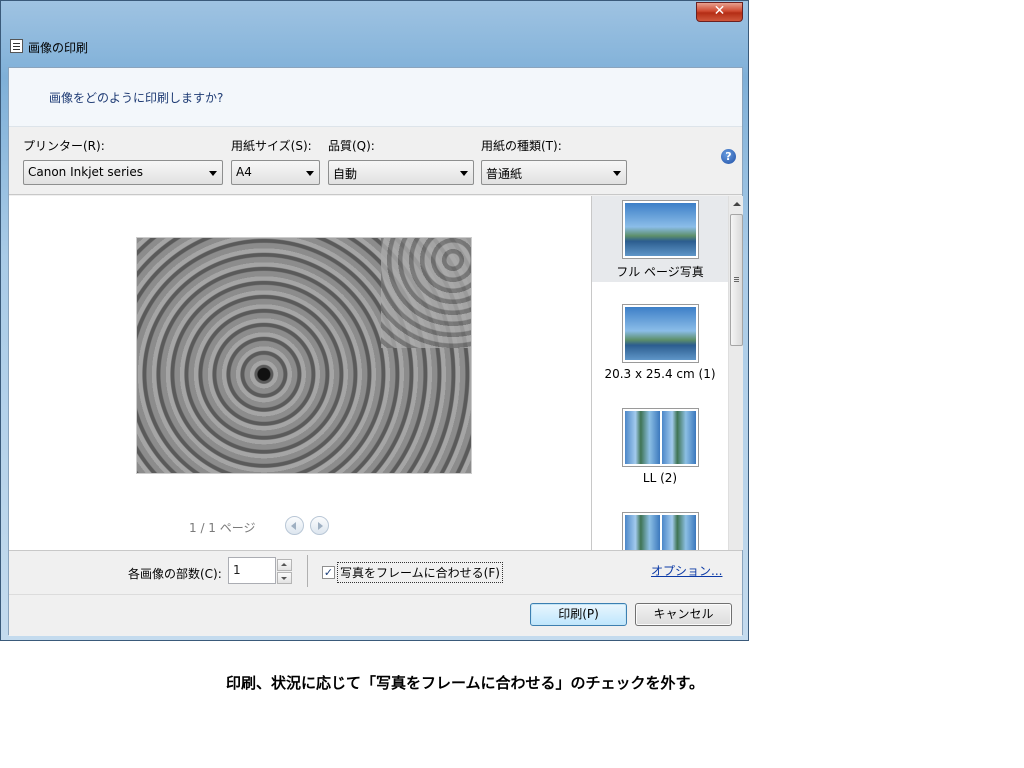 The height and width of the screenshot is (768, 1024). What do you see at coordinates (375, 615) in the screenshot?
I see `button-bar: 印刷(P) キャンセル` at bounding box center [375, 615].